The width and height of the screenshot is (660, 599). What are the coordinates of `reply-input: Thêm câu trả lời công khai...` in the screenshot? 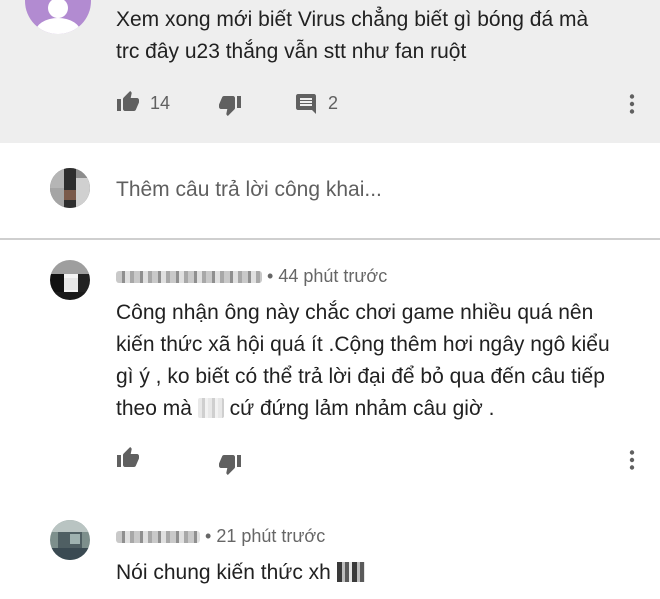 It's located at (249, 190).